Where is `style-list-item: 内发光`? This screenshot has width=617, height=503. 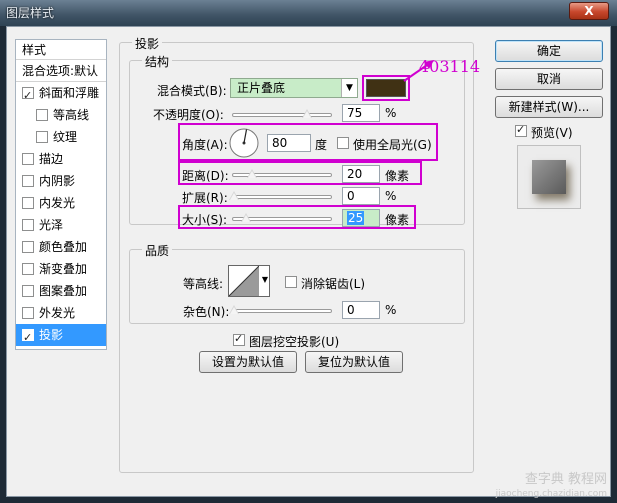
style-list-item: 内发光 is located at coordinates (61, 203).